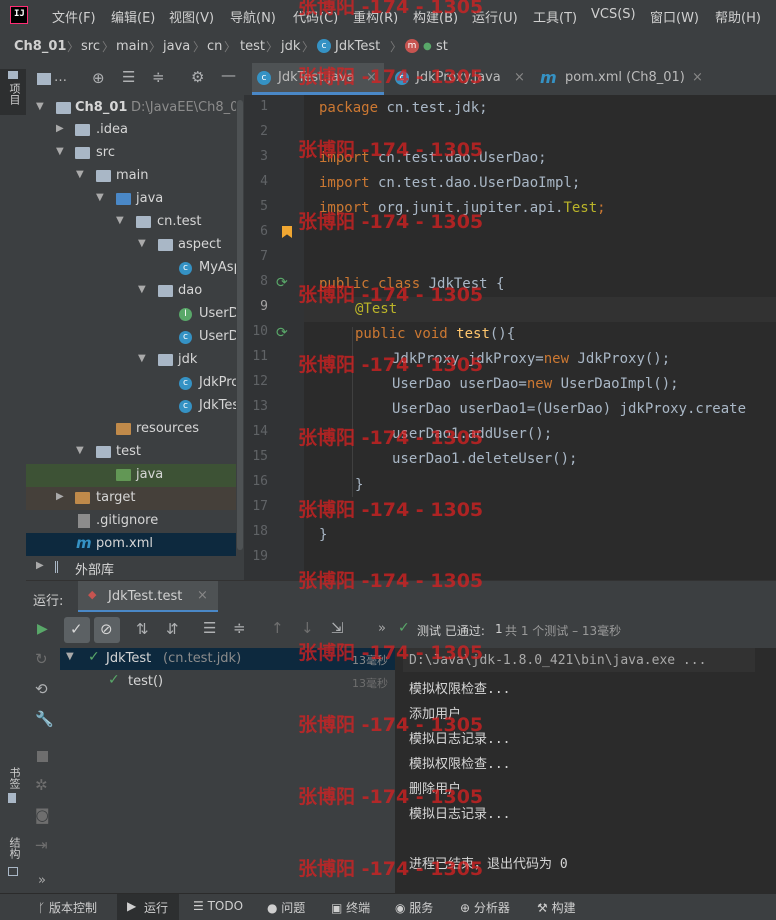 This screenshot has height=920, width=776. What do you see at coordinates (40, 46) in the screenshot?
I see `breadcrumb-project: Ch8_01` at bounding box center [40, 46].